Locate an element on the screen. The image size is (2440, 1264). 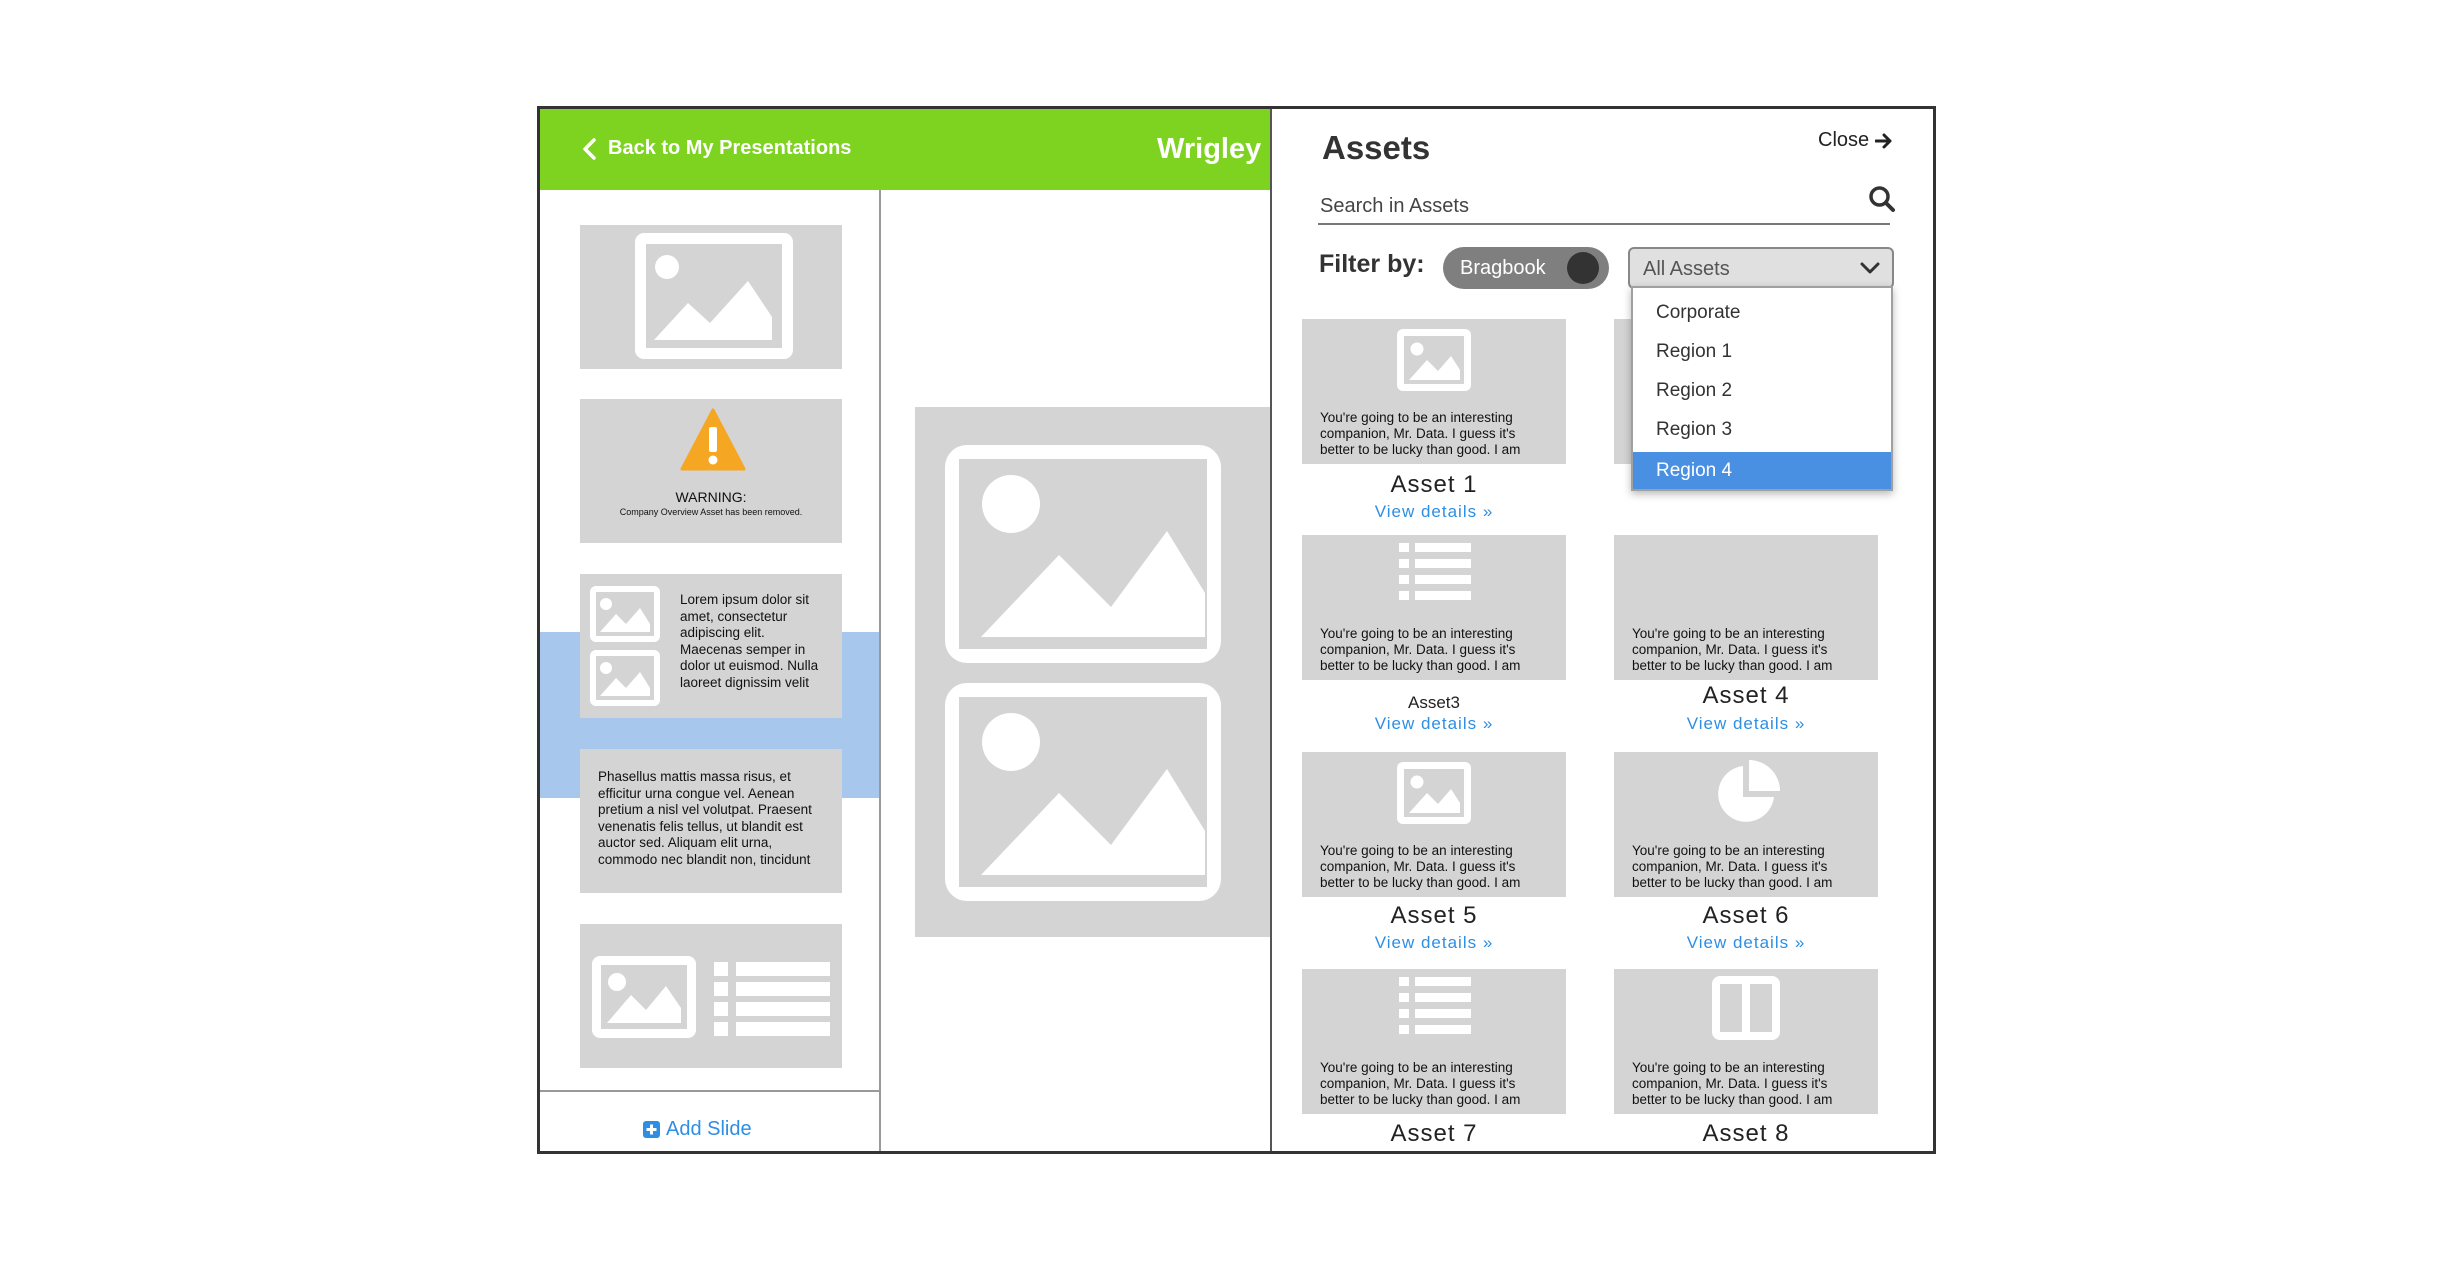
presentation-title: Wrigley F is located at coordinates (1222, 149).